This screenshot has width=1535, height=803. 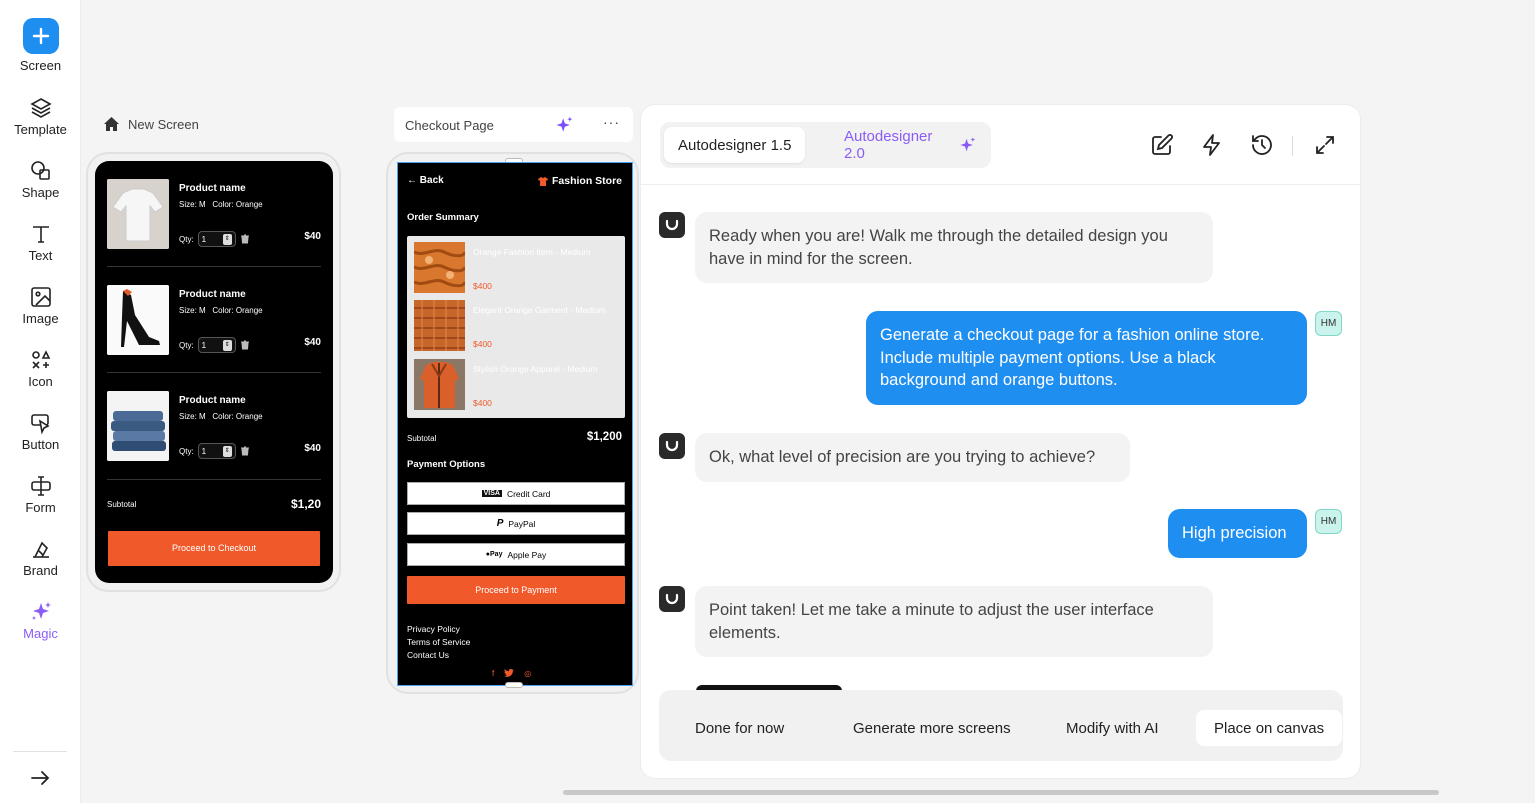 What do you see at coordinates (516, 523) in the screenshot?
I see `paypal-button: P PayPal` at bounding box center [516, 523].